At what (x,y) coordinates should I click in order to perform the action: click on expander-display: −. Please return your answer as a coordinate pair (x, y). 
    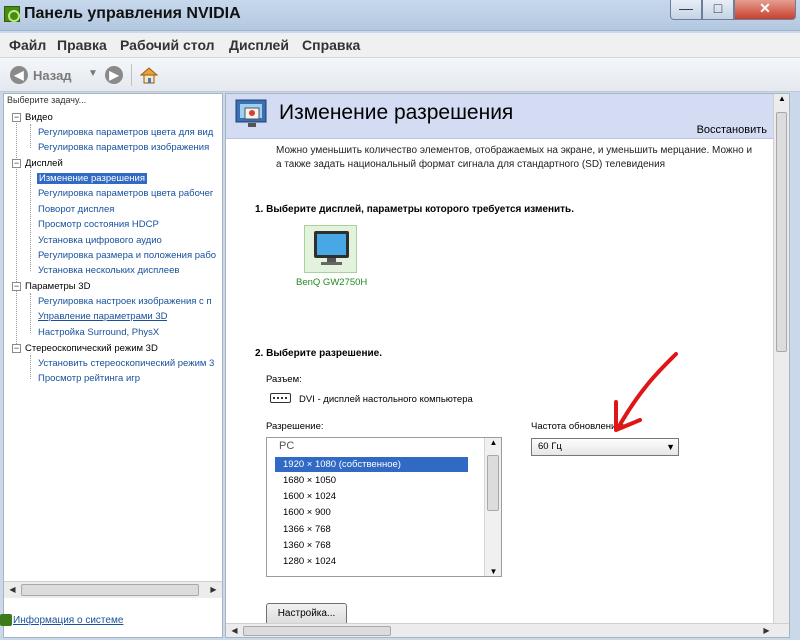
    Looking at the image, I should click on (16, 163).